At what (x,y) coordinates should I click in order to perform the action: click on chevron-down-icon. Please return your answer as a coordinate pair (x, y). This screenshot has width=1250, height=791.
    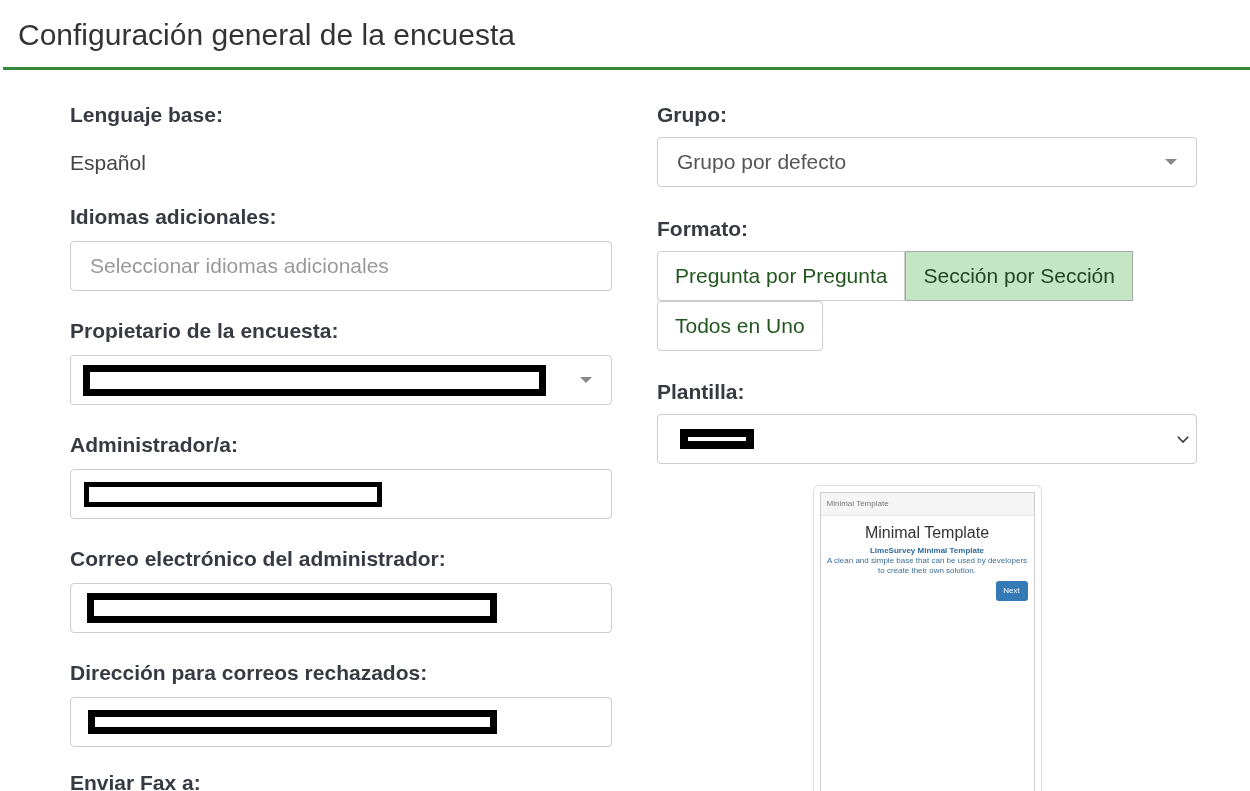
    Looking at the image, I should click on (1183, 439).